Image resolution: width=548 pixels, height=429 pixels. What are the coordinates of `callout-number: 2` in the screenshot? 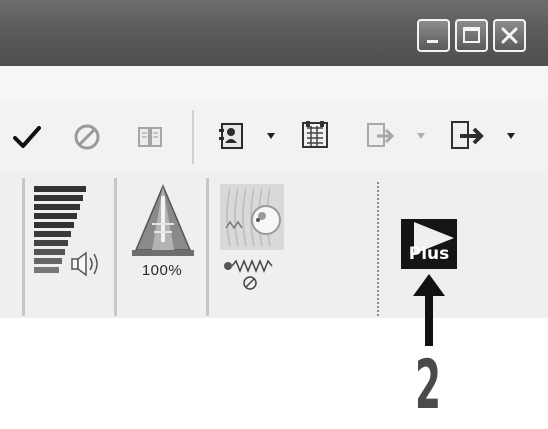 It's located at (428, 385).